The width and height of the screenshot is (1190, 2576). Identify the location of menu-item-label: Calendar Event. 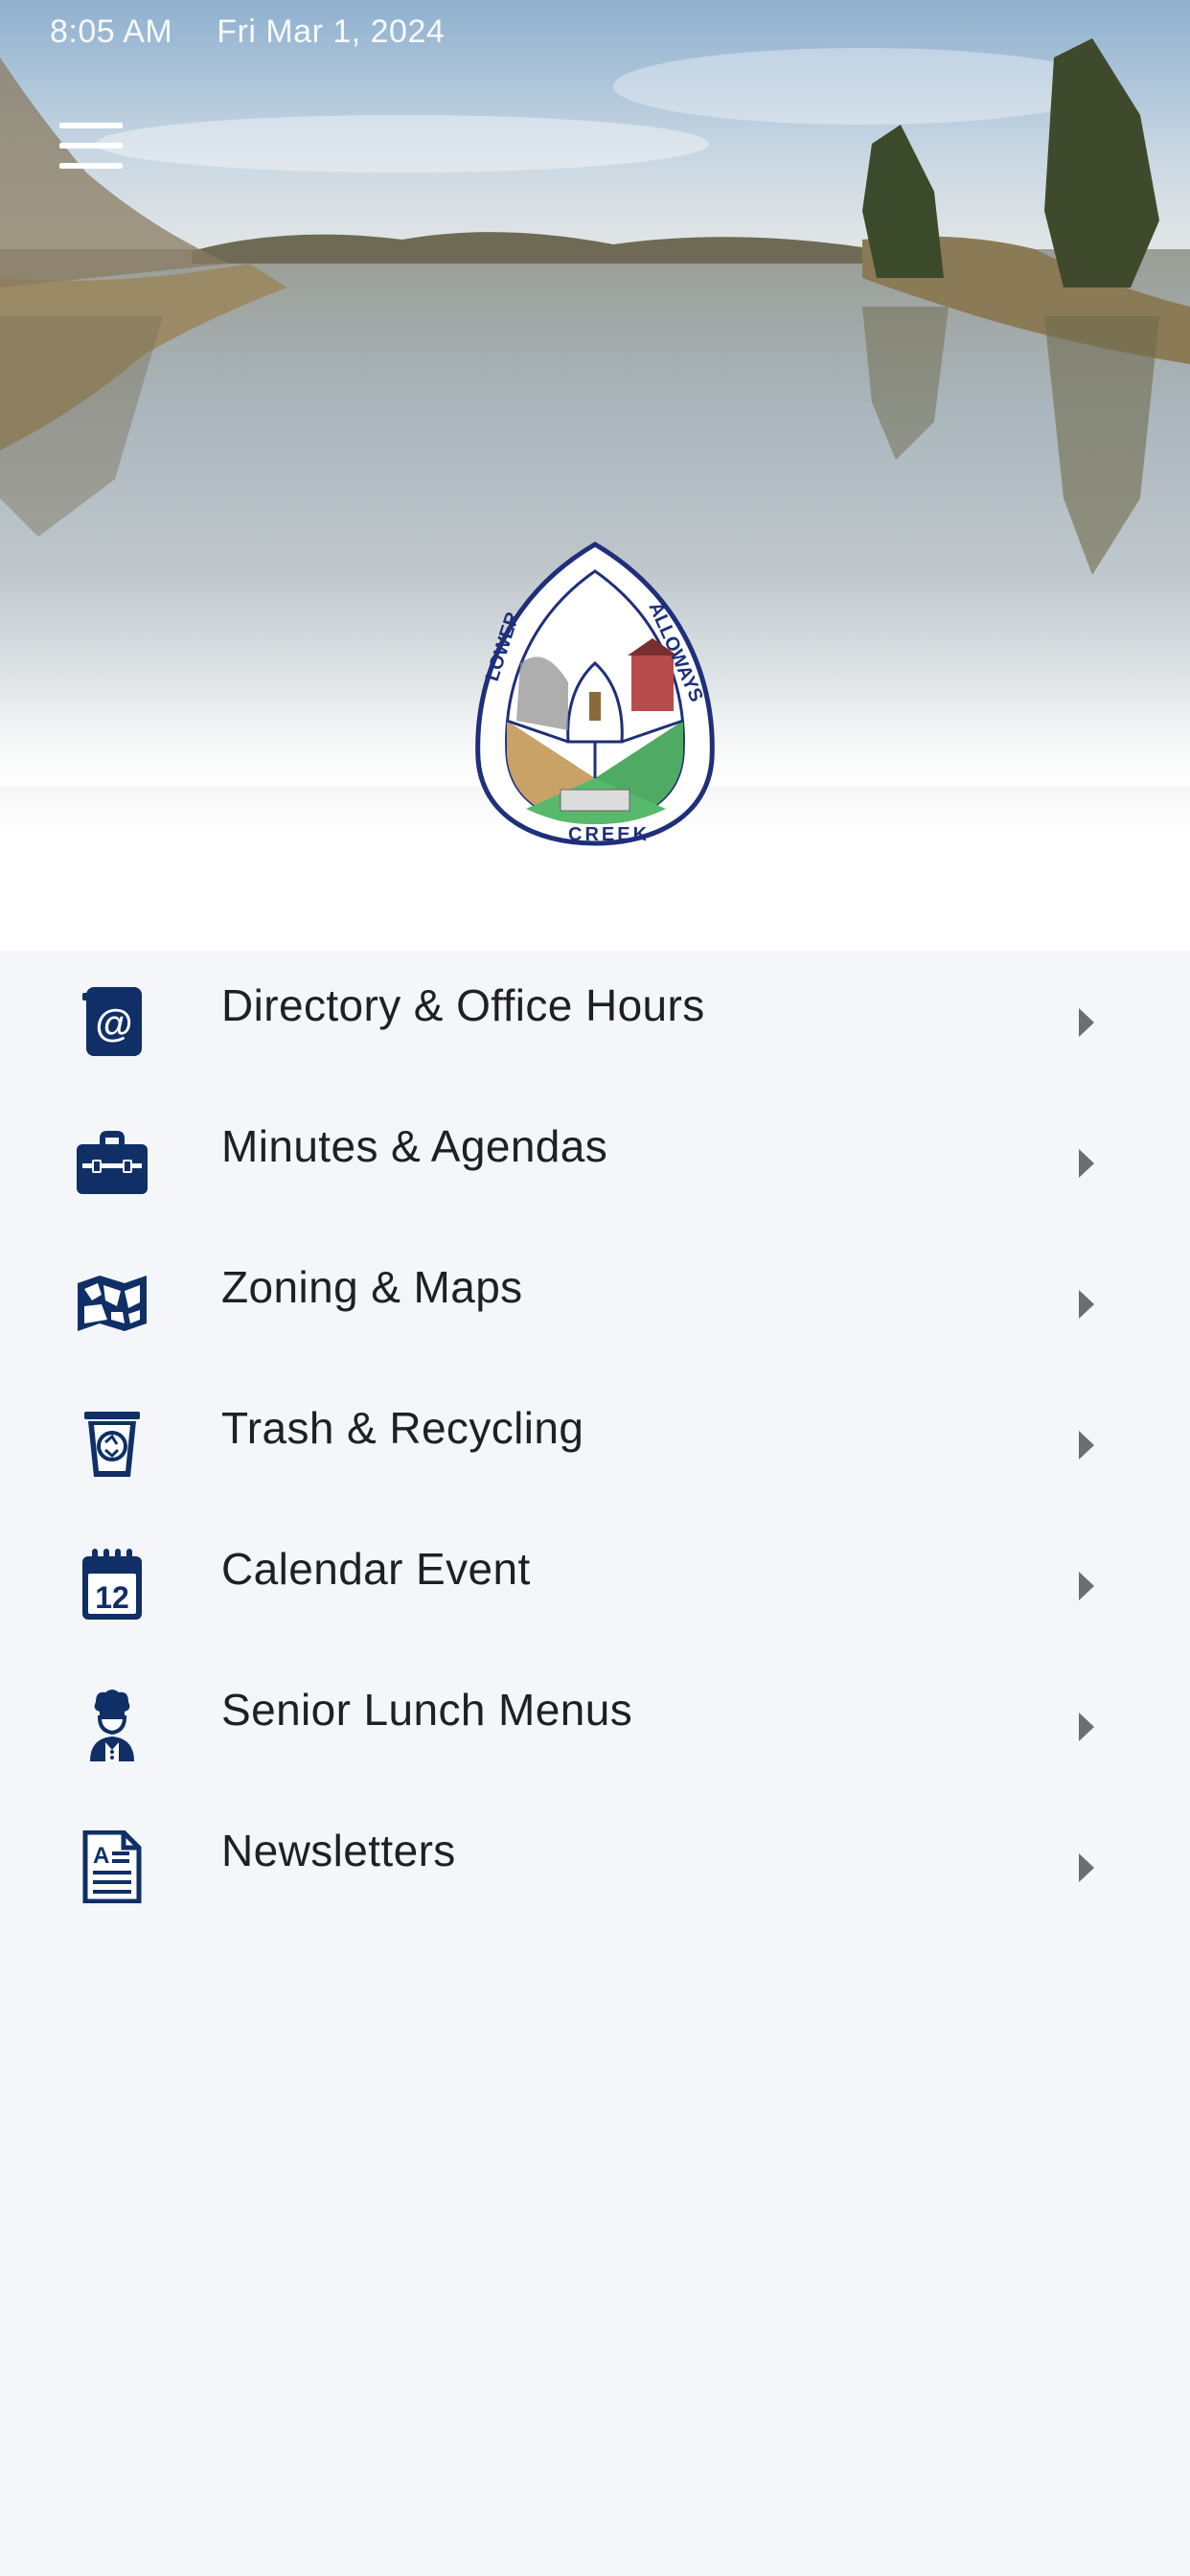
(376, 1569).